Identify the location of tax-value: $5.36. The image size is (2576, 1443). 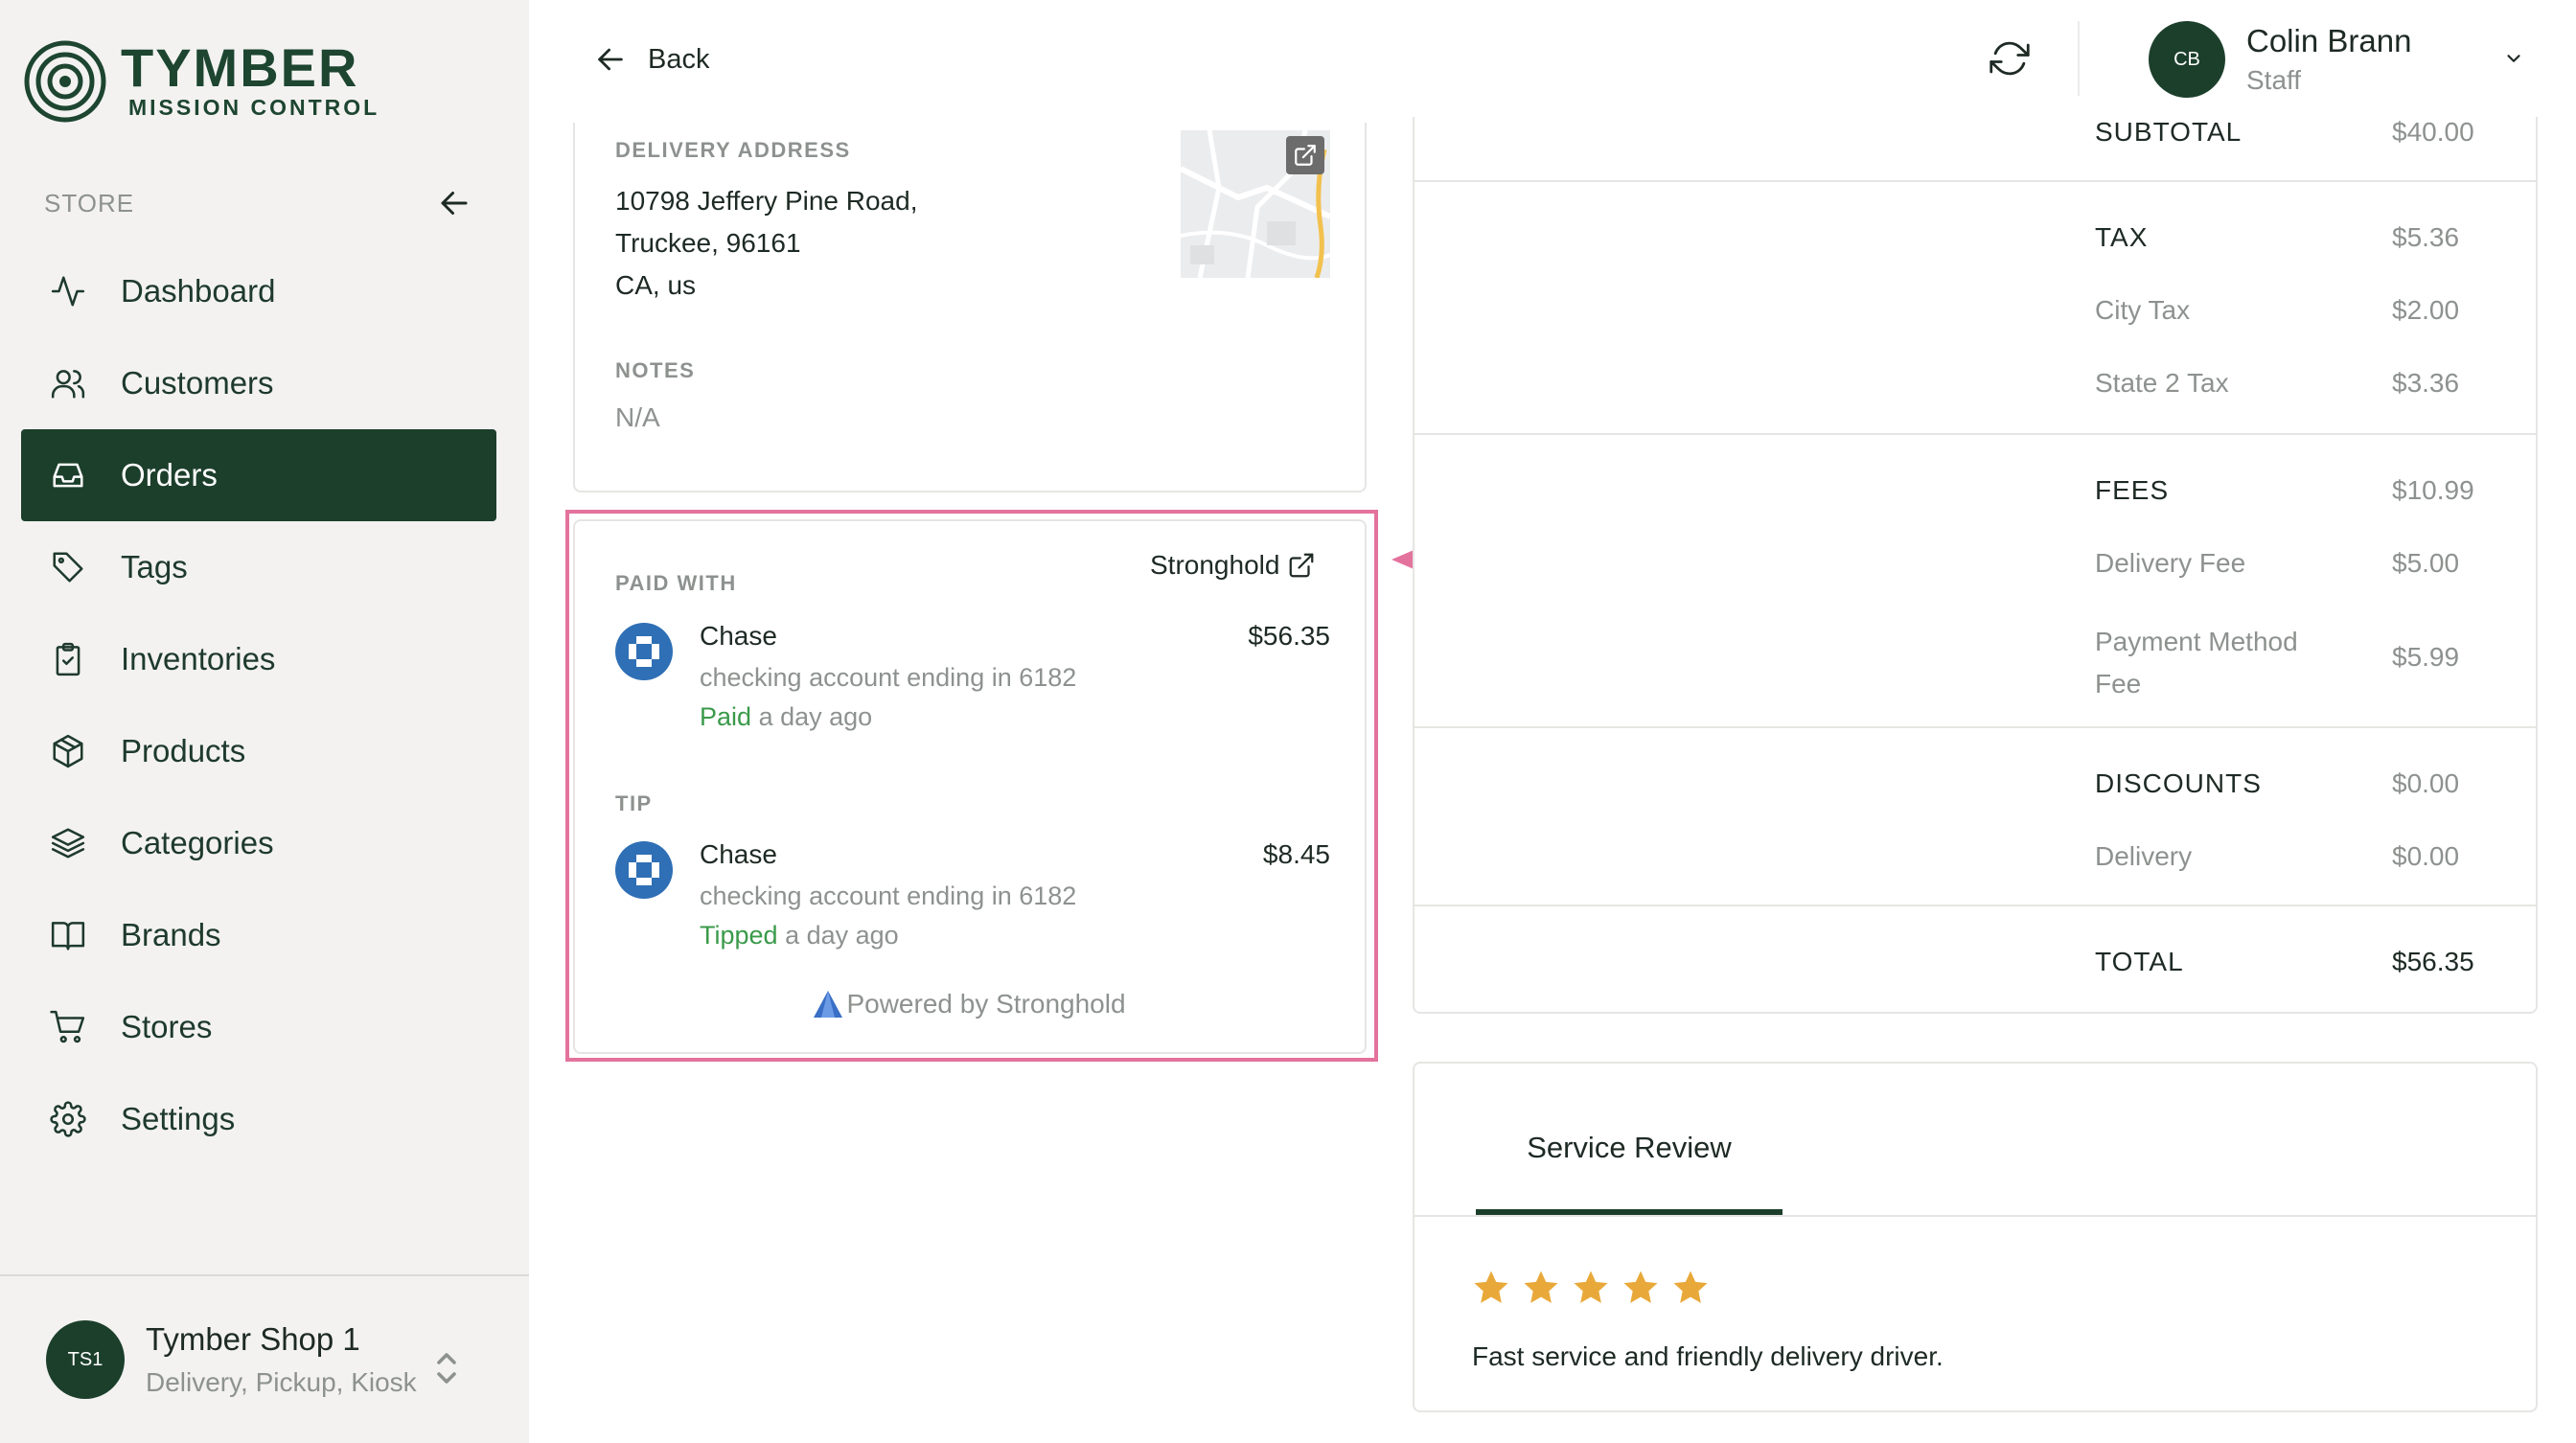
(2426, 237).